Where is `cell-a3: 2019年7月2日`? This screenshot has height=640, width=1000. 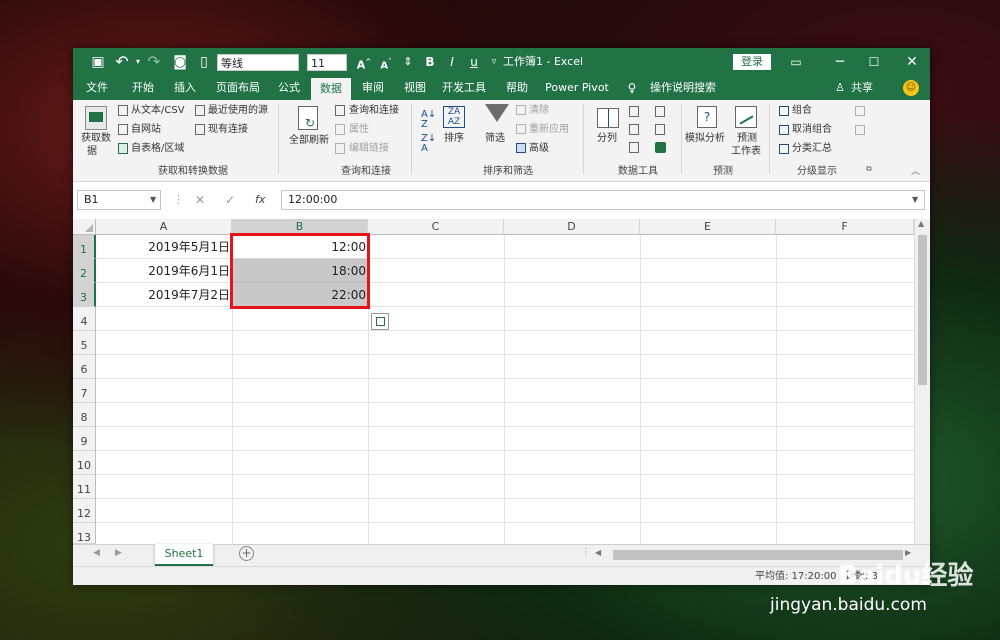 cell-a3: 2019年7月2日 is located at coordinates (164, 295).